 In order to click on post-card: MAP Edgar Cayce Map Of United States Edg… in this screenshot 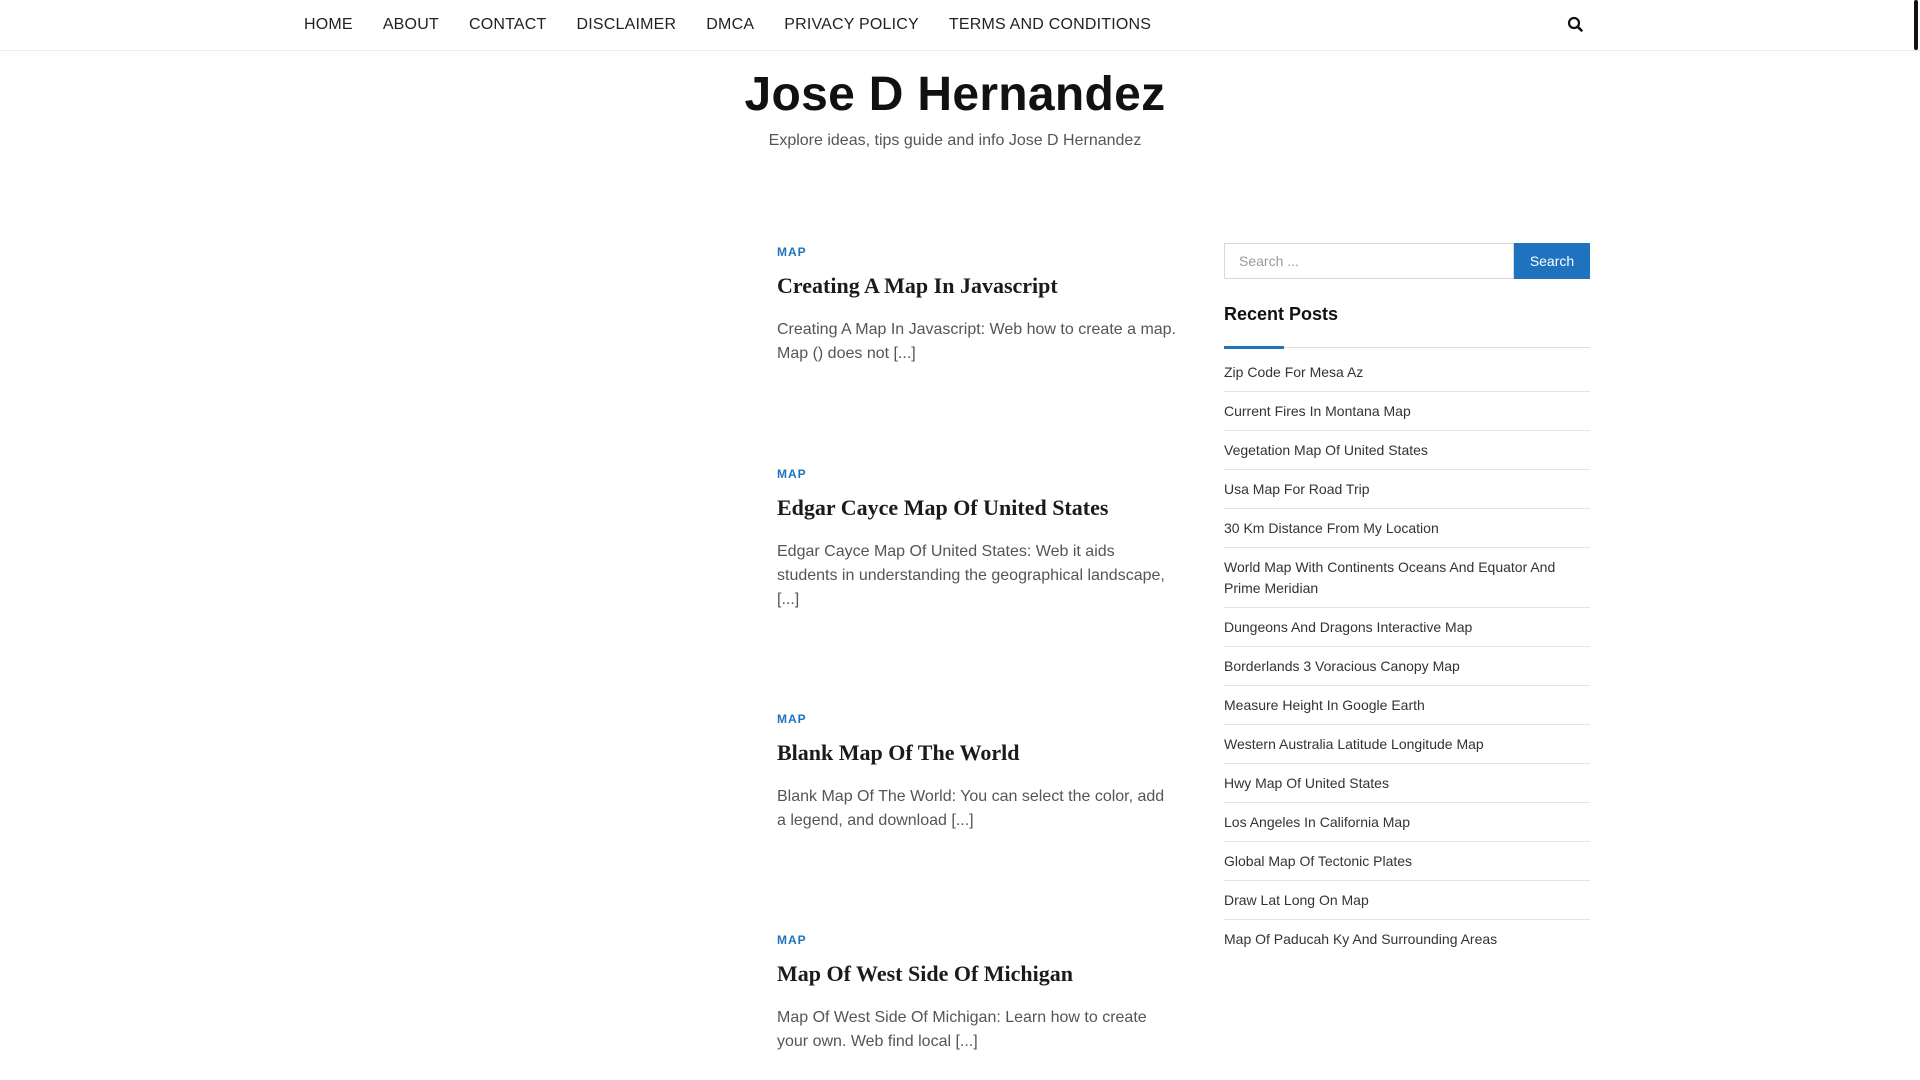, I will do `click(977, 539)`.